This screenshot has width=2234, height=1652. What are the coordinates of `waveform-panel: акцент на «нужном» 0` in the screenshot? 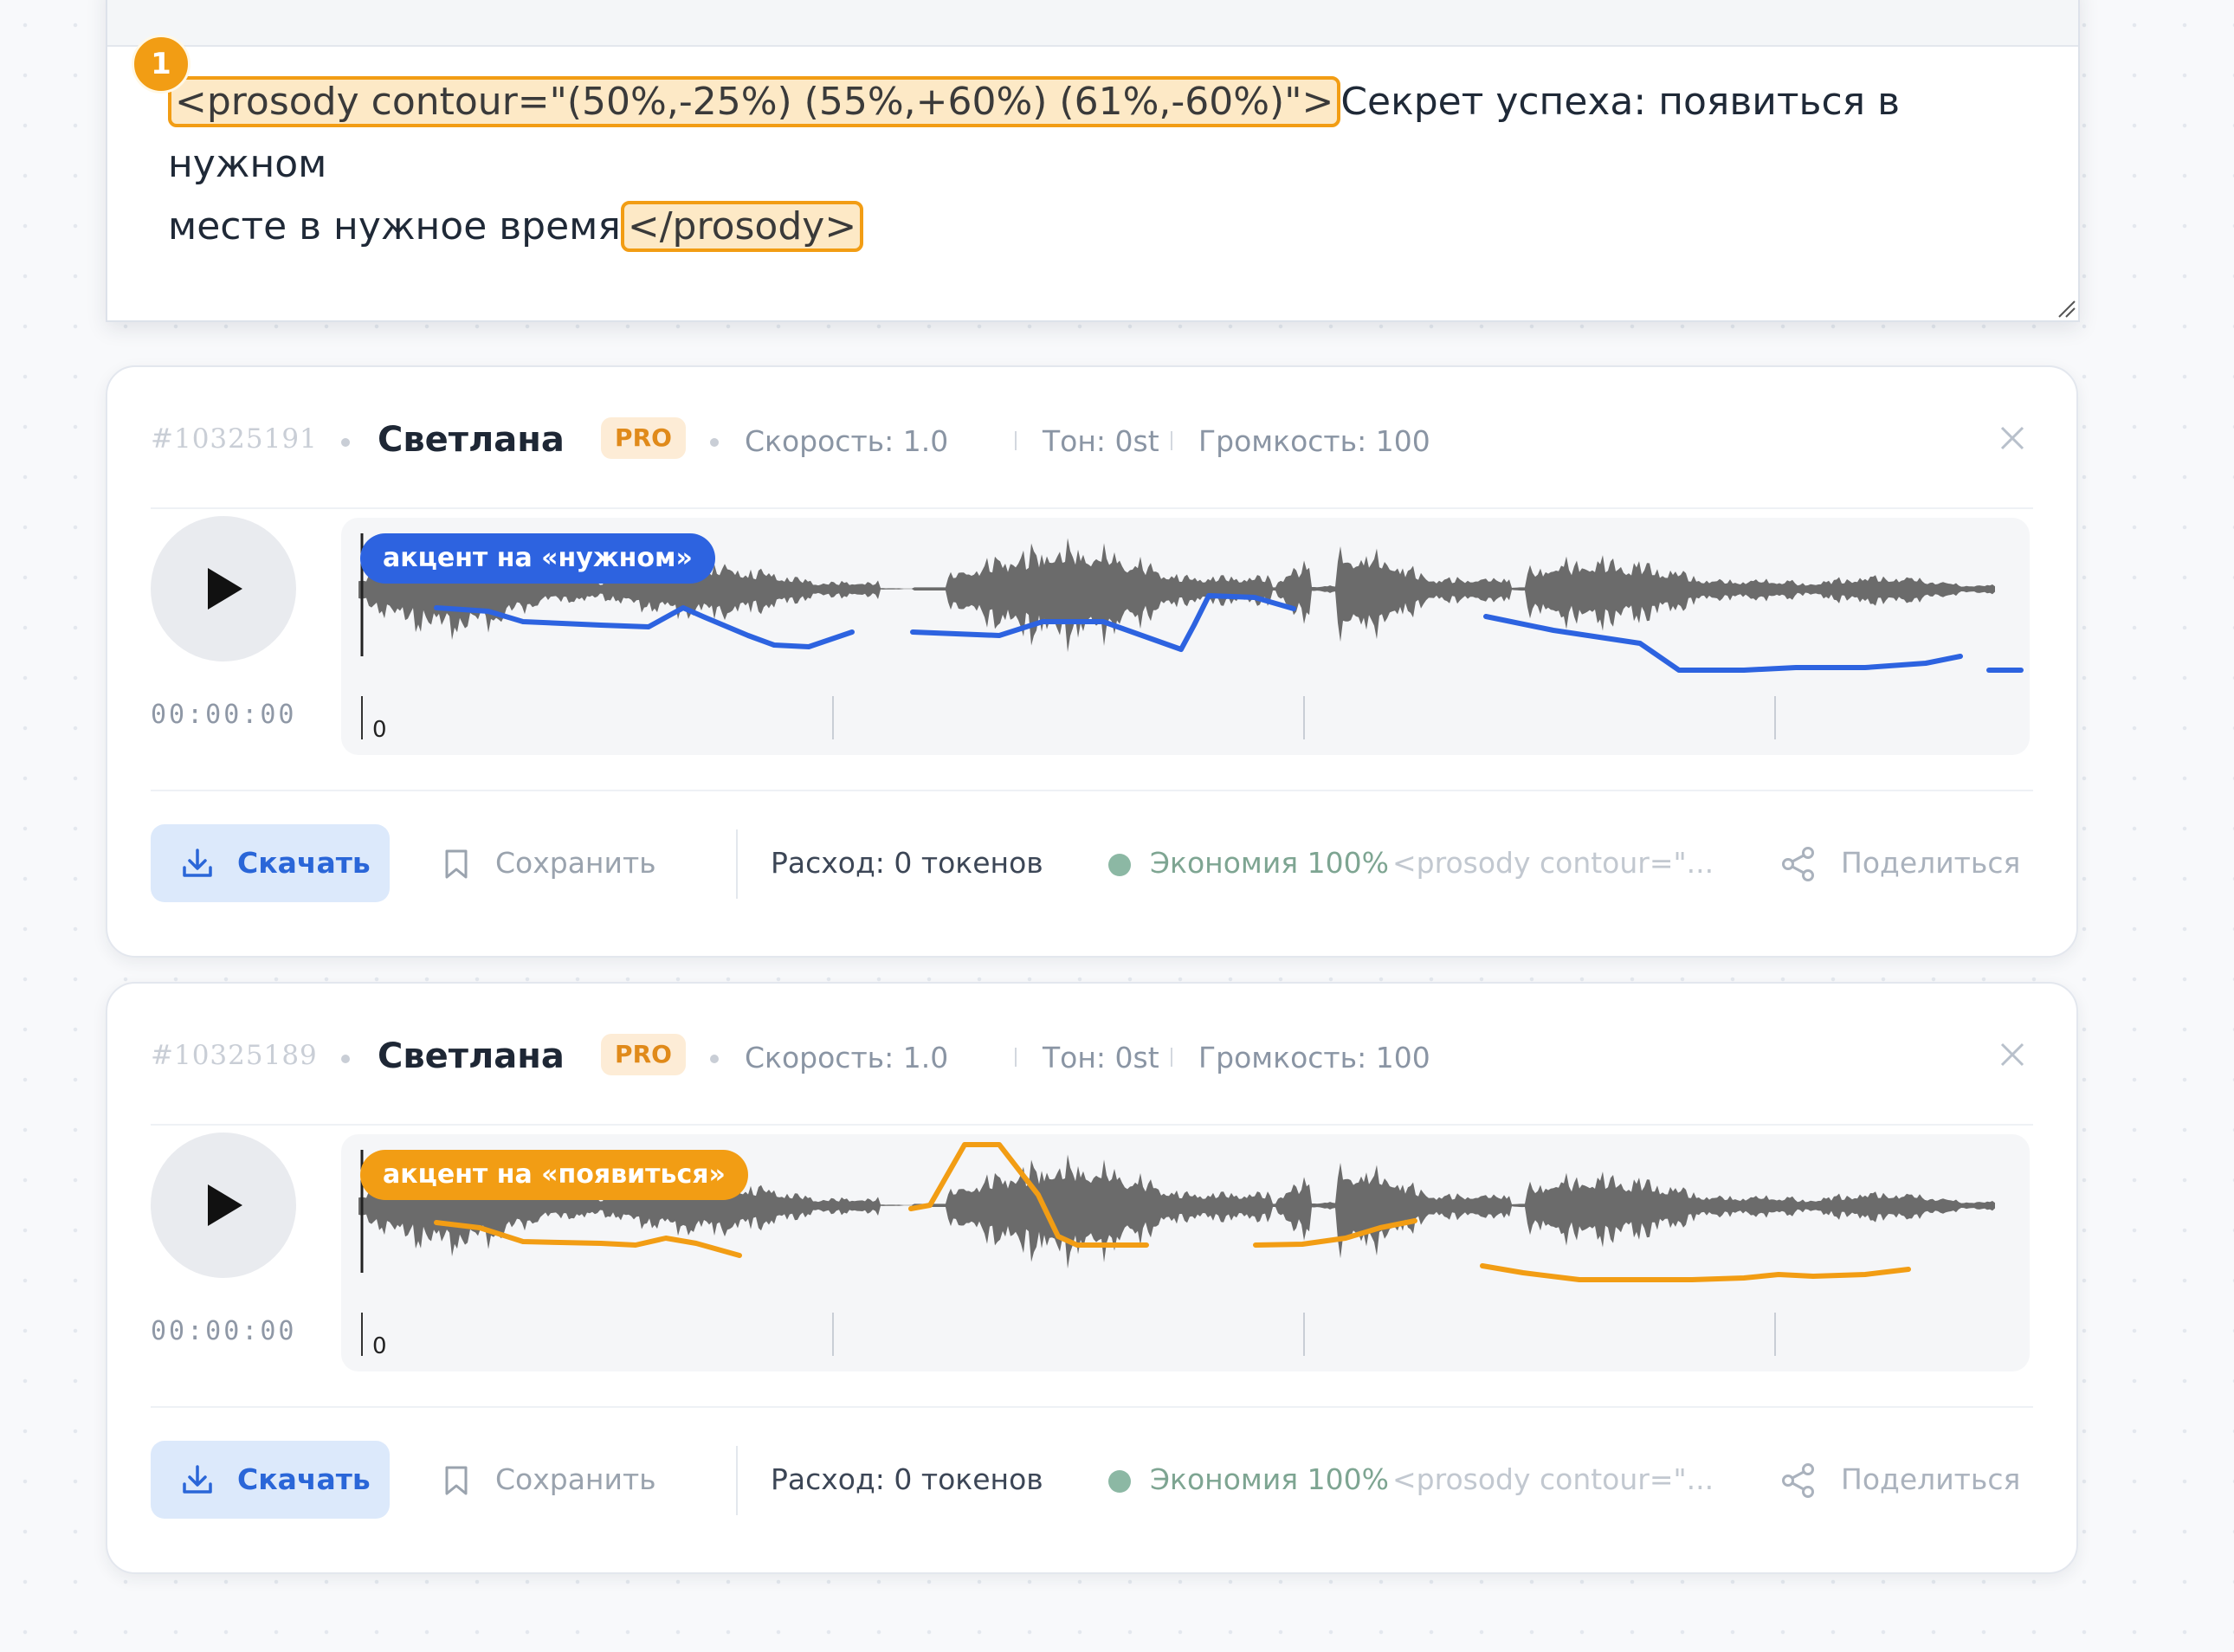 It's located at (1186, 636).